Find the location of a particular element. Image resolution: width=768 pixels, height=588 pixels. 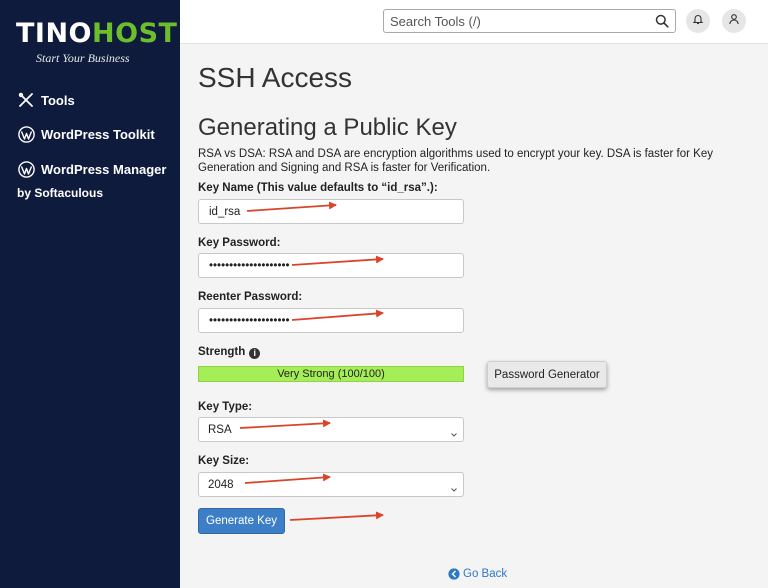

password-generator-button: Password Generator is located at coordinates (547, 374).